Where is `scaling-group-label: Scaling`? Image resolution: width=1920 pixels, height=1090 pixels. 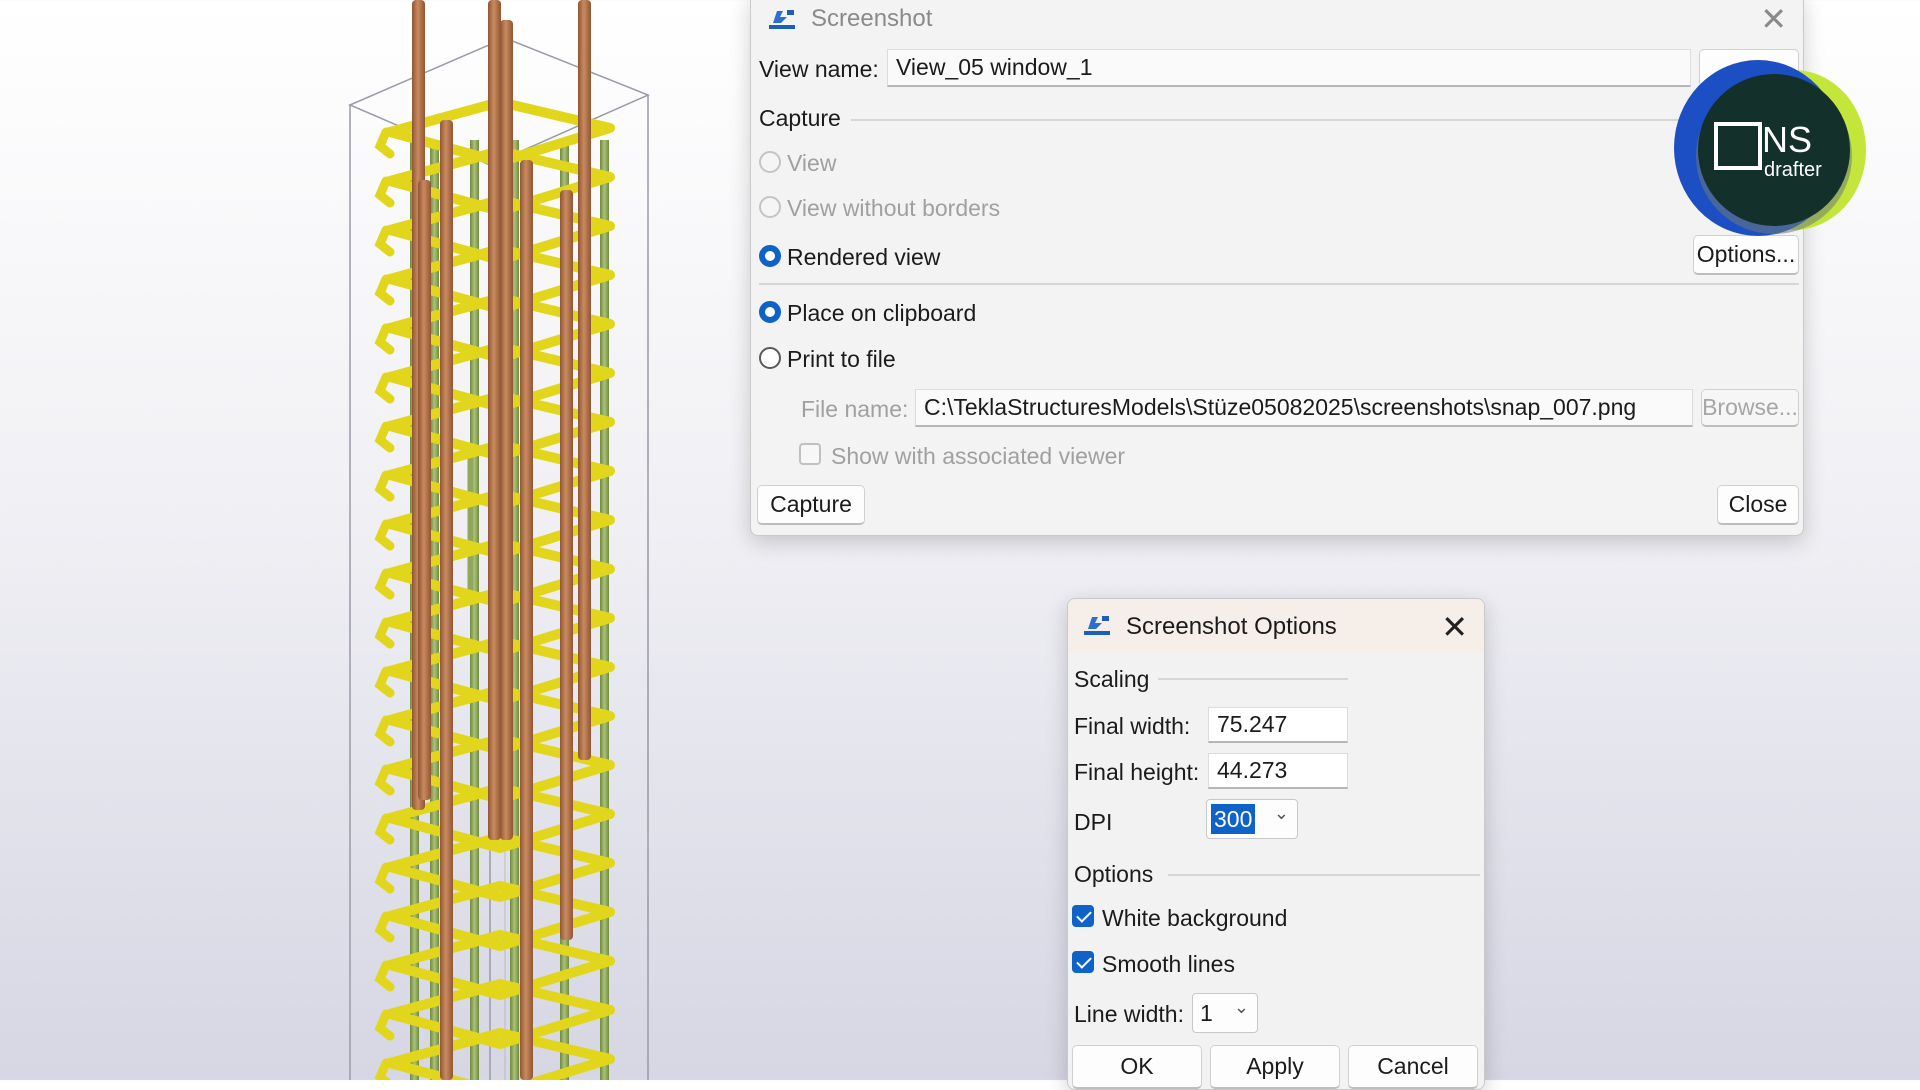 scaling-group-label: Scaling is located at coordinates (1112, 679).